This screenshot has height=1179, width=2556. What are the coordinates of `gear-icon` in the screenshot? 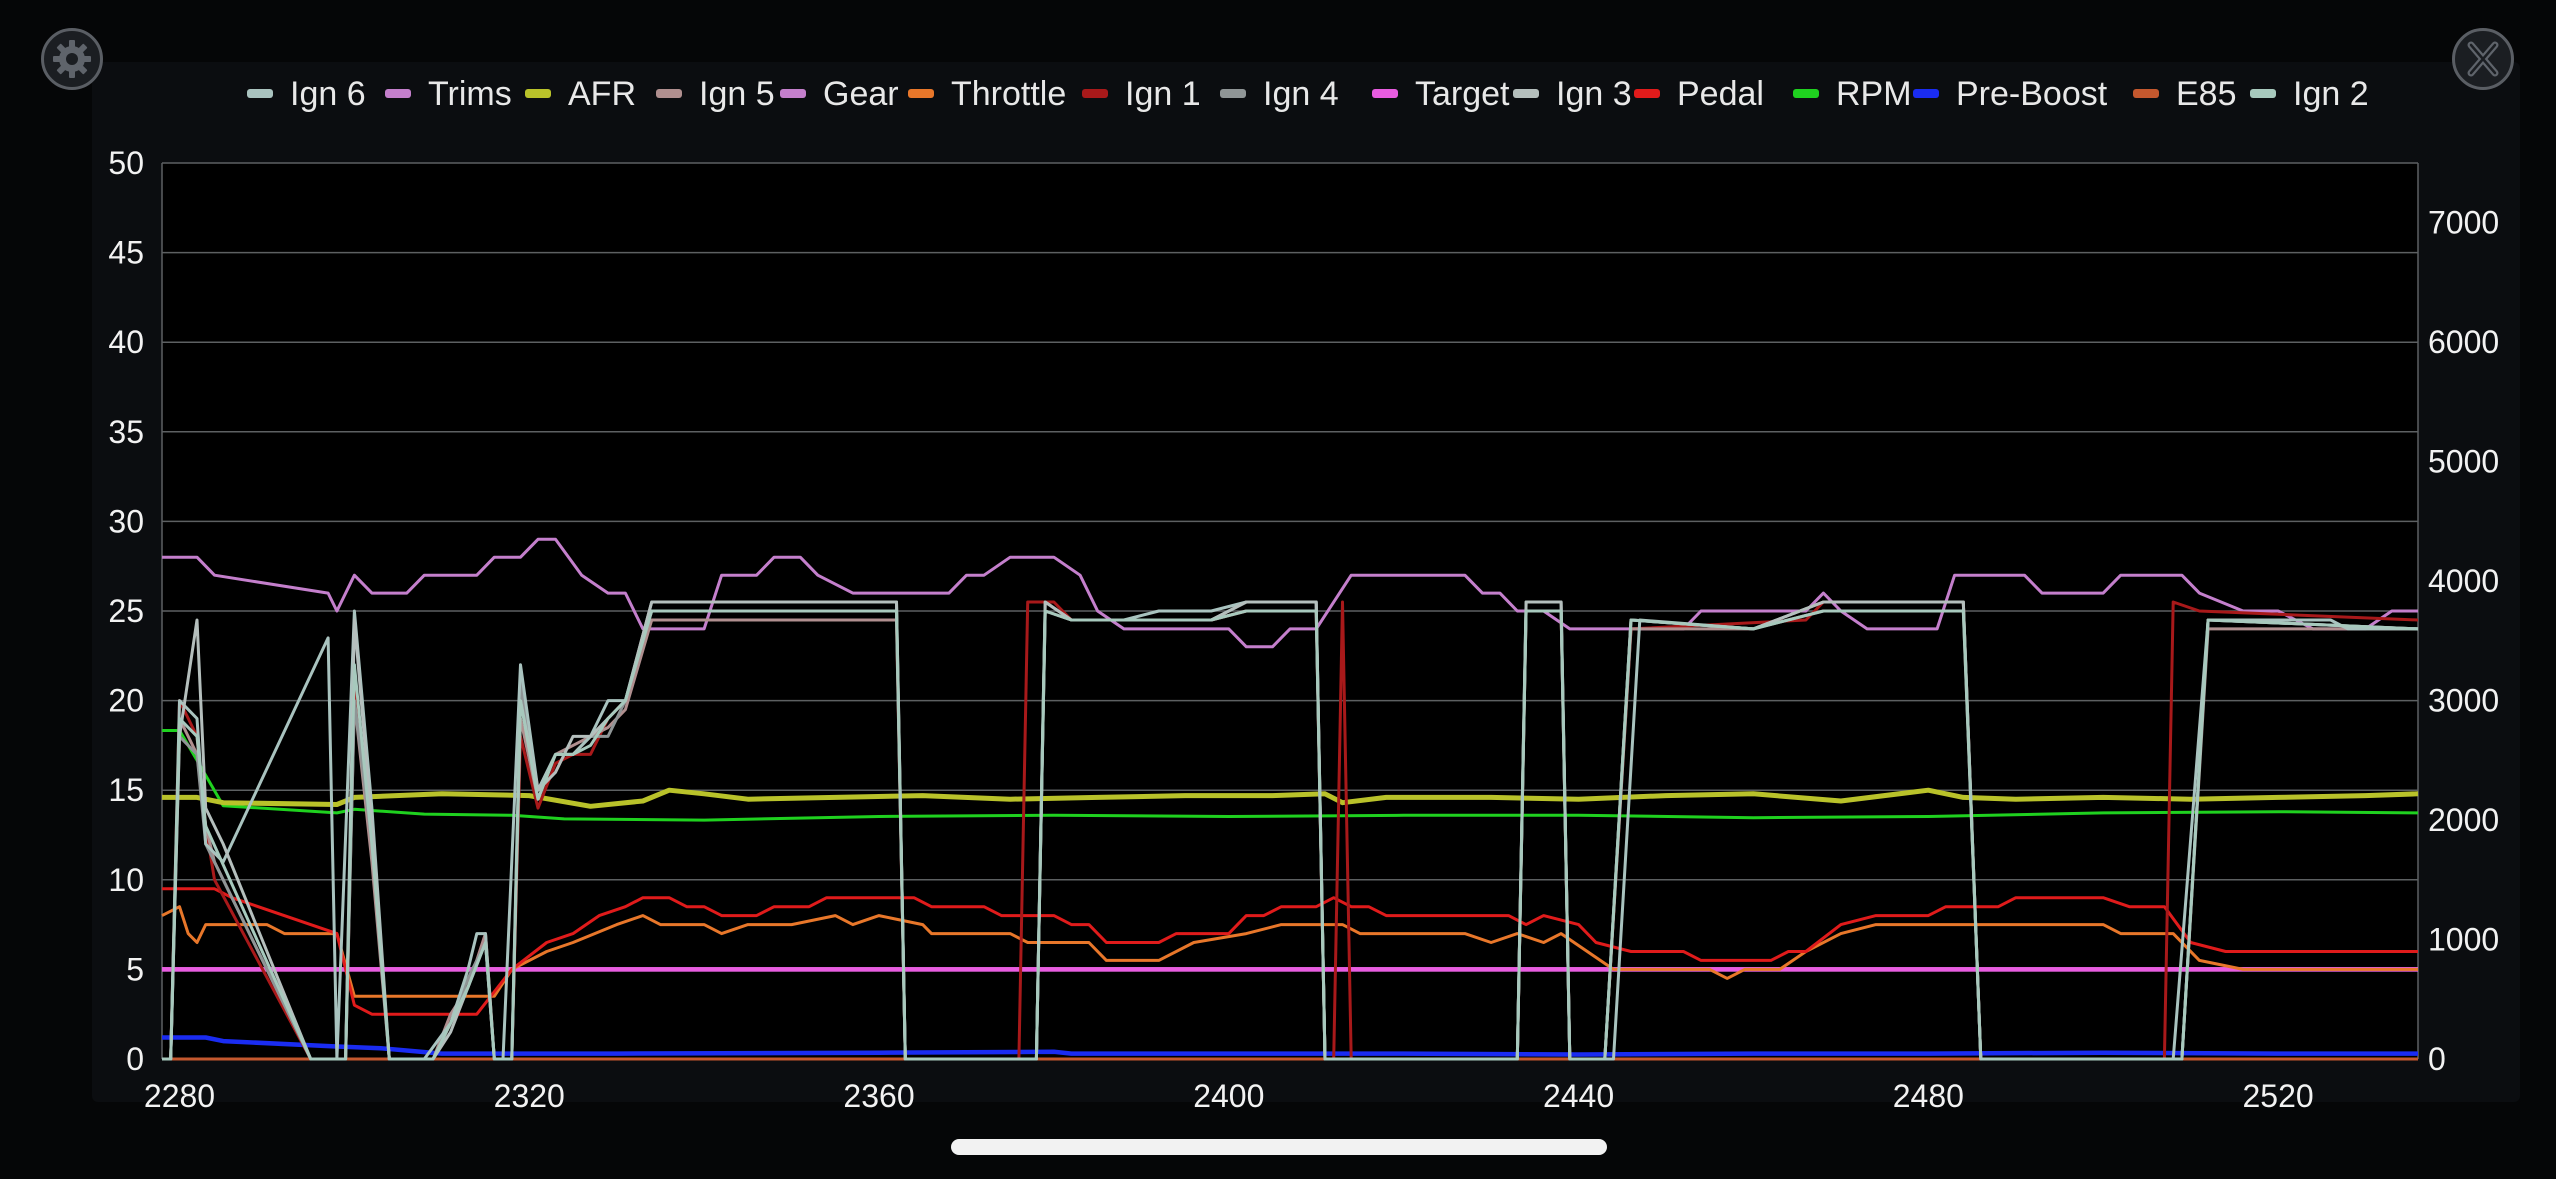 It's located at (72, 59).